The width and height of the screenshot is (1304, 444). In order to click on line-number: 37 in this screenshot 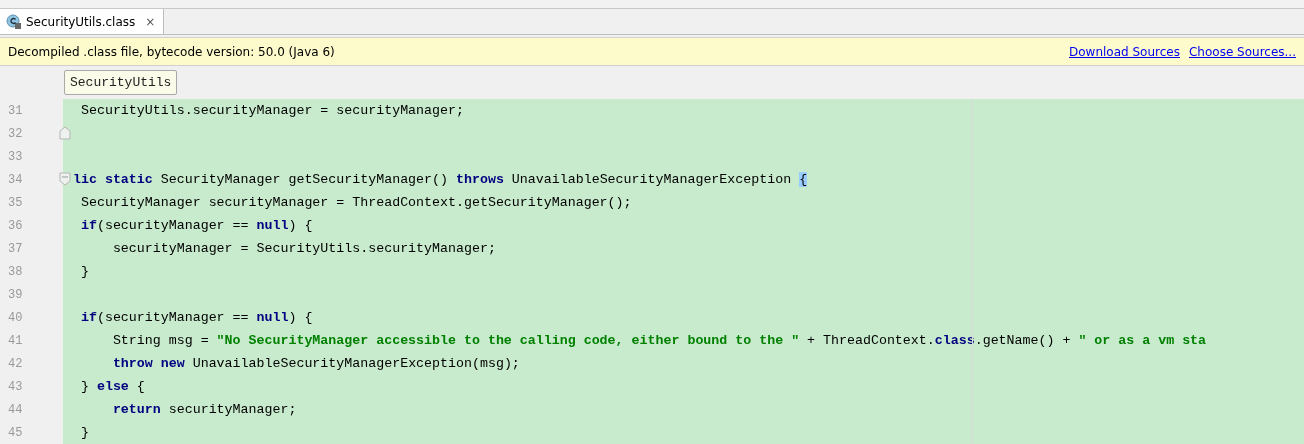, I will do `click(15, 248)`.